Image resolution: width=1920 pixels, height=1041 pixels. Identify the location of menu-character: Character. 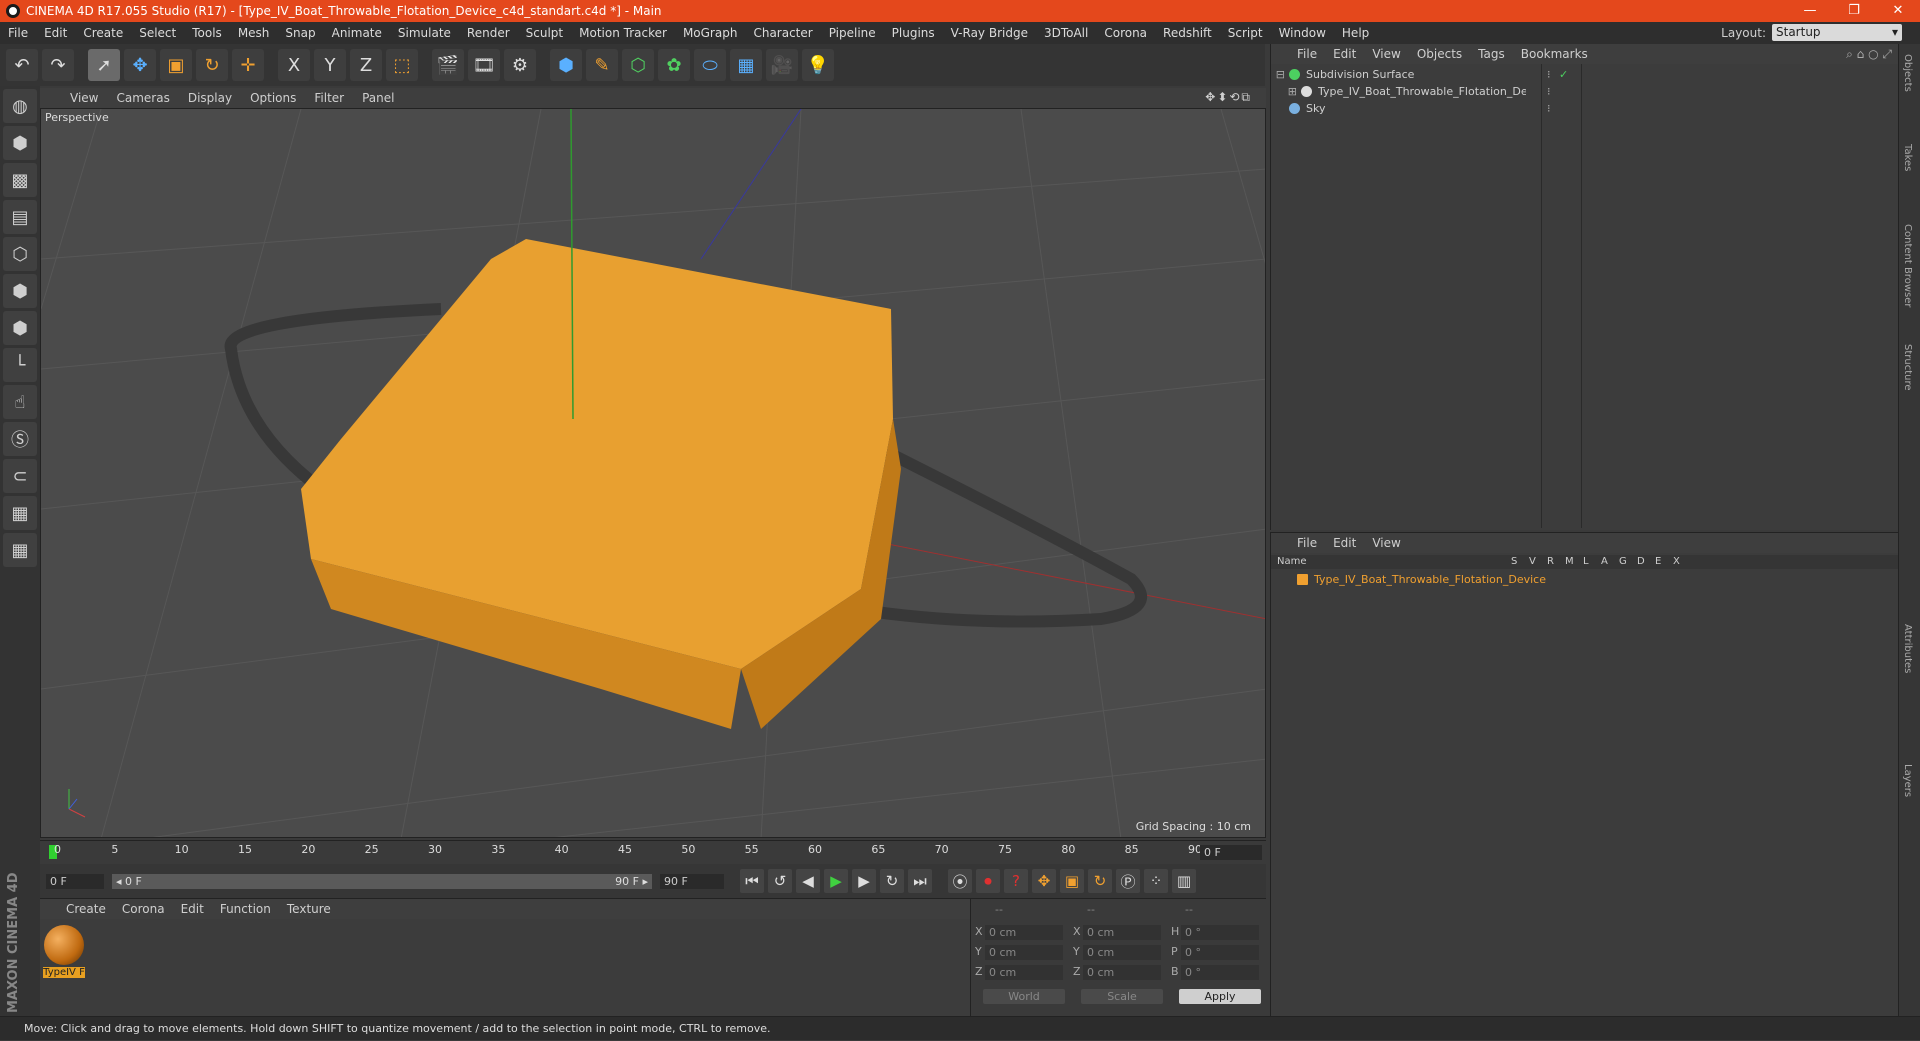
(782, 33).